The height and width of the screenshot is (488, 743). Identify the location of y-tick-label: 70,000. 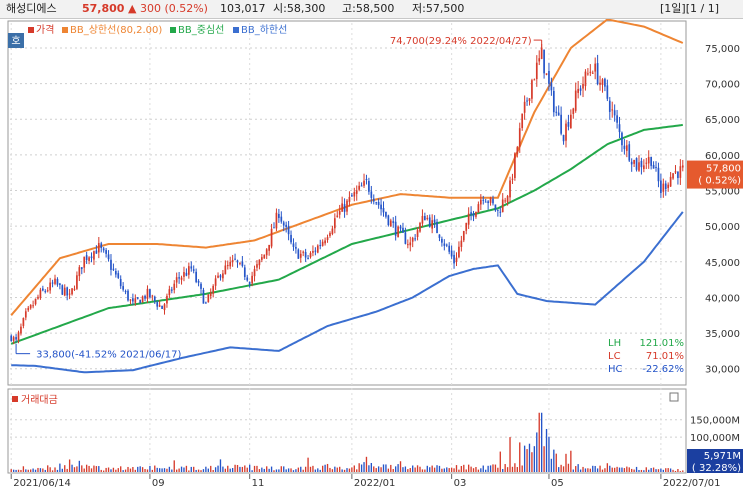
(722, 85).